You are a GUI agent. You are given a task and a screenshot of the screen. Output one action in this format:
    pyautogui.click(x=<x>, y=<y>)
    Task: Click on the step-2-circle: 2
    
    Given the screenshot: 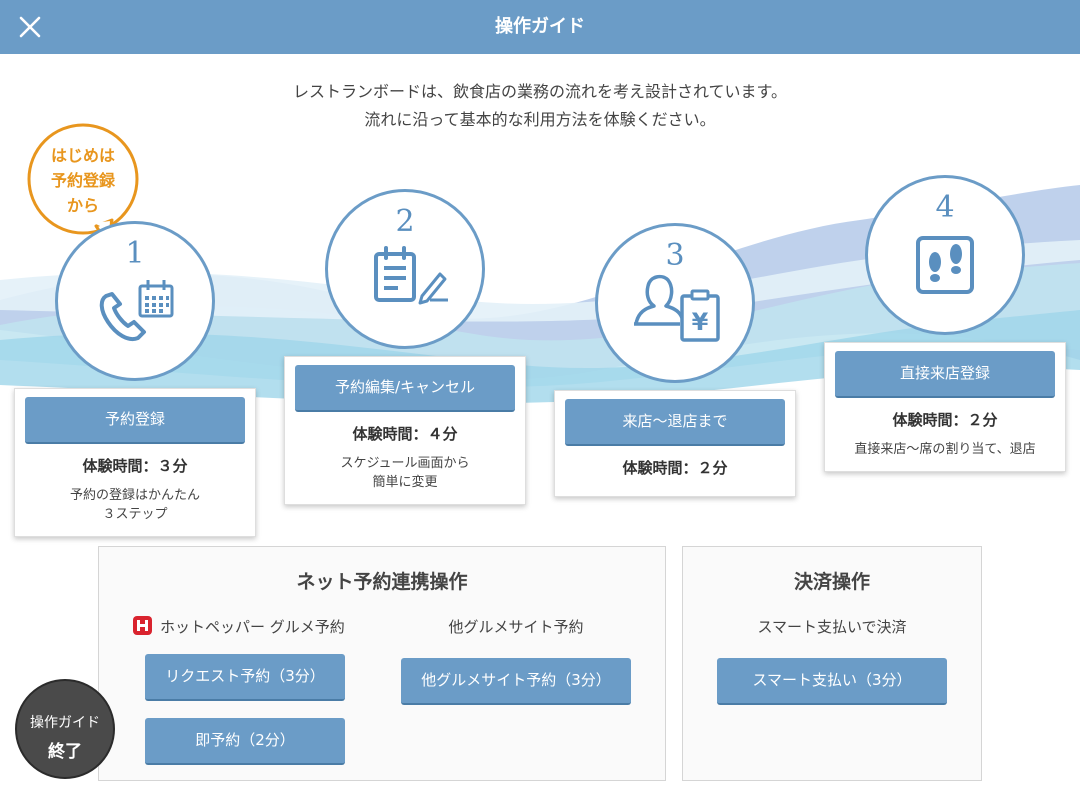 What is the action you would take?
    pyautogui.click(x=405, y=269)
    